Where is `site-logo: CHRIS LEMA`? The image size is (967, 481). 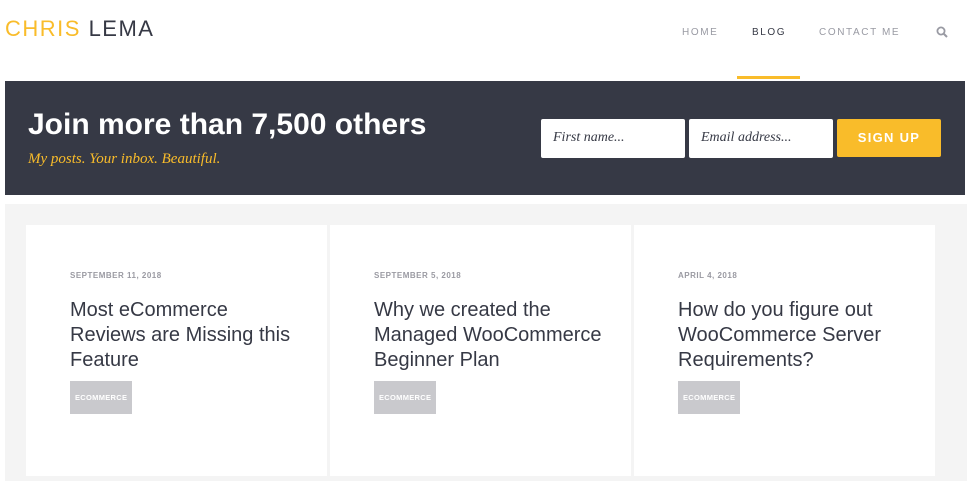 site-logo: CHRIS LEMA is located at coordinates (79, 29).